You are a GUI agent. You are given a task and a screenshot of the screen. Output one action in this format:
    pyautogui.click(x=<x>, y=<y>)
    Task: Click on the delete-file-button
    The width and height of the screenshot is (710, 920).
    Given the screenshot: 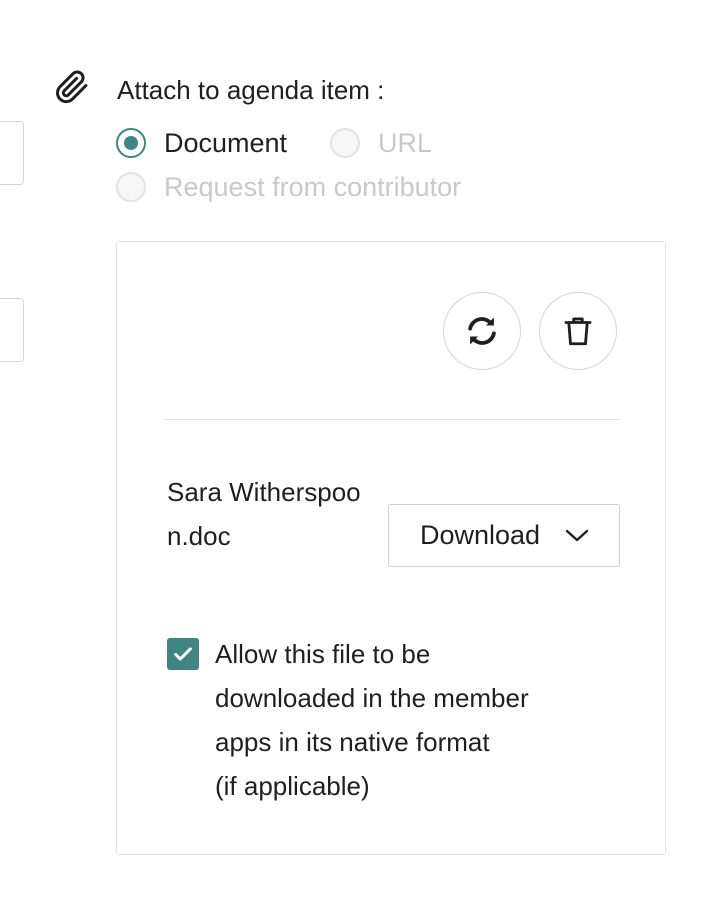 What is the action you would take?
    pyautogui.click(x=578, y=331)
    